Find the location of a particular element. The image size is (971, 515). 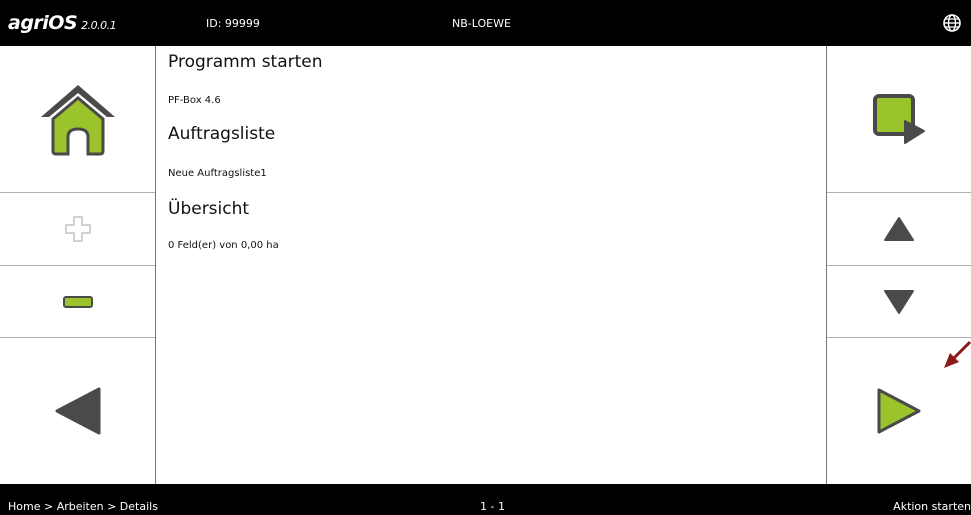

app-logo-text: agriOS is located at coordinates (43, 23).